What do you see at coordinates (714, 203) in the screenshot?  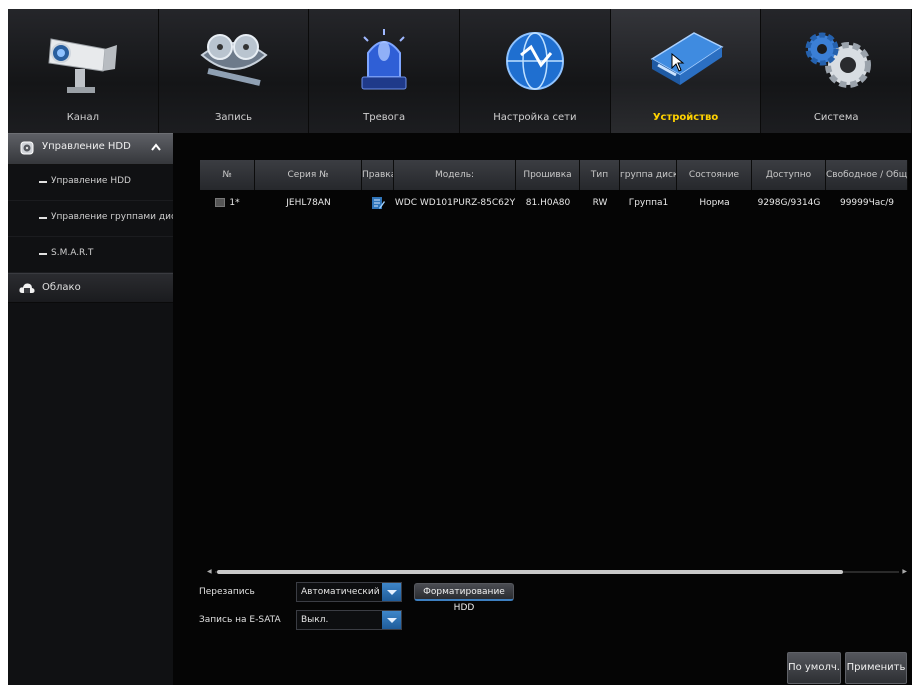 I see `status-cell: Норма` at bounding box center [714, 203].